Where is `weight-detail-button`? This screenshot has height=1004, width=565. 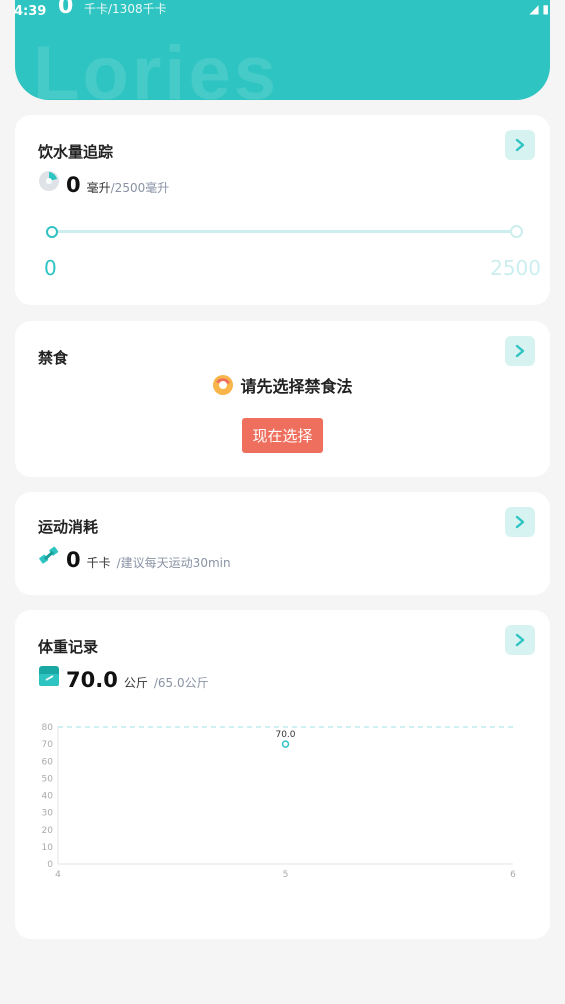
weight-detail-button is located at coordinates (520, 640).